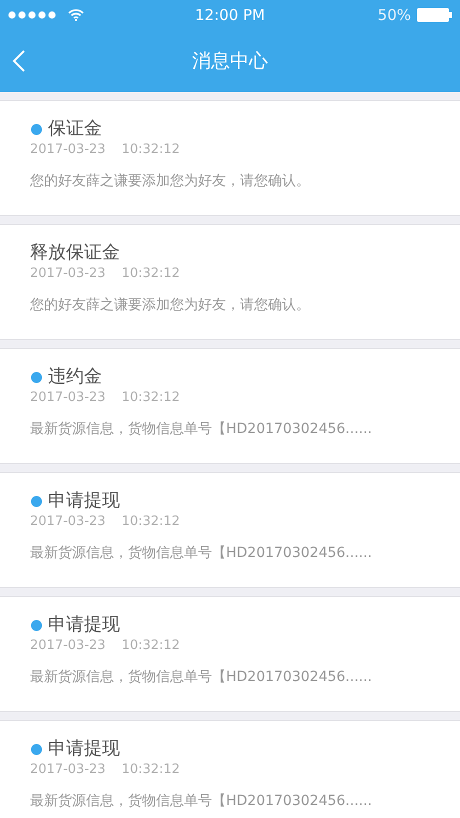 This screenshot has height=818, width=460. What do you see at coordinates (33, 15) in the screenshot?
I see `signal-icon` at bounding box center [33, 15].